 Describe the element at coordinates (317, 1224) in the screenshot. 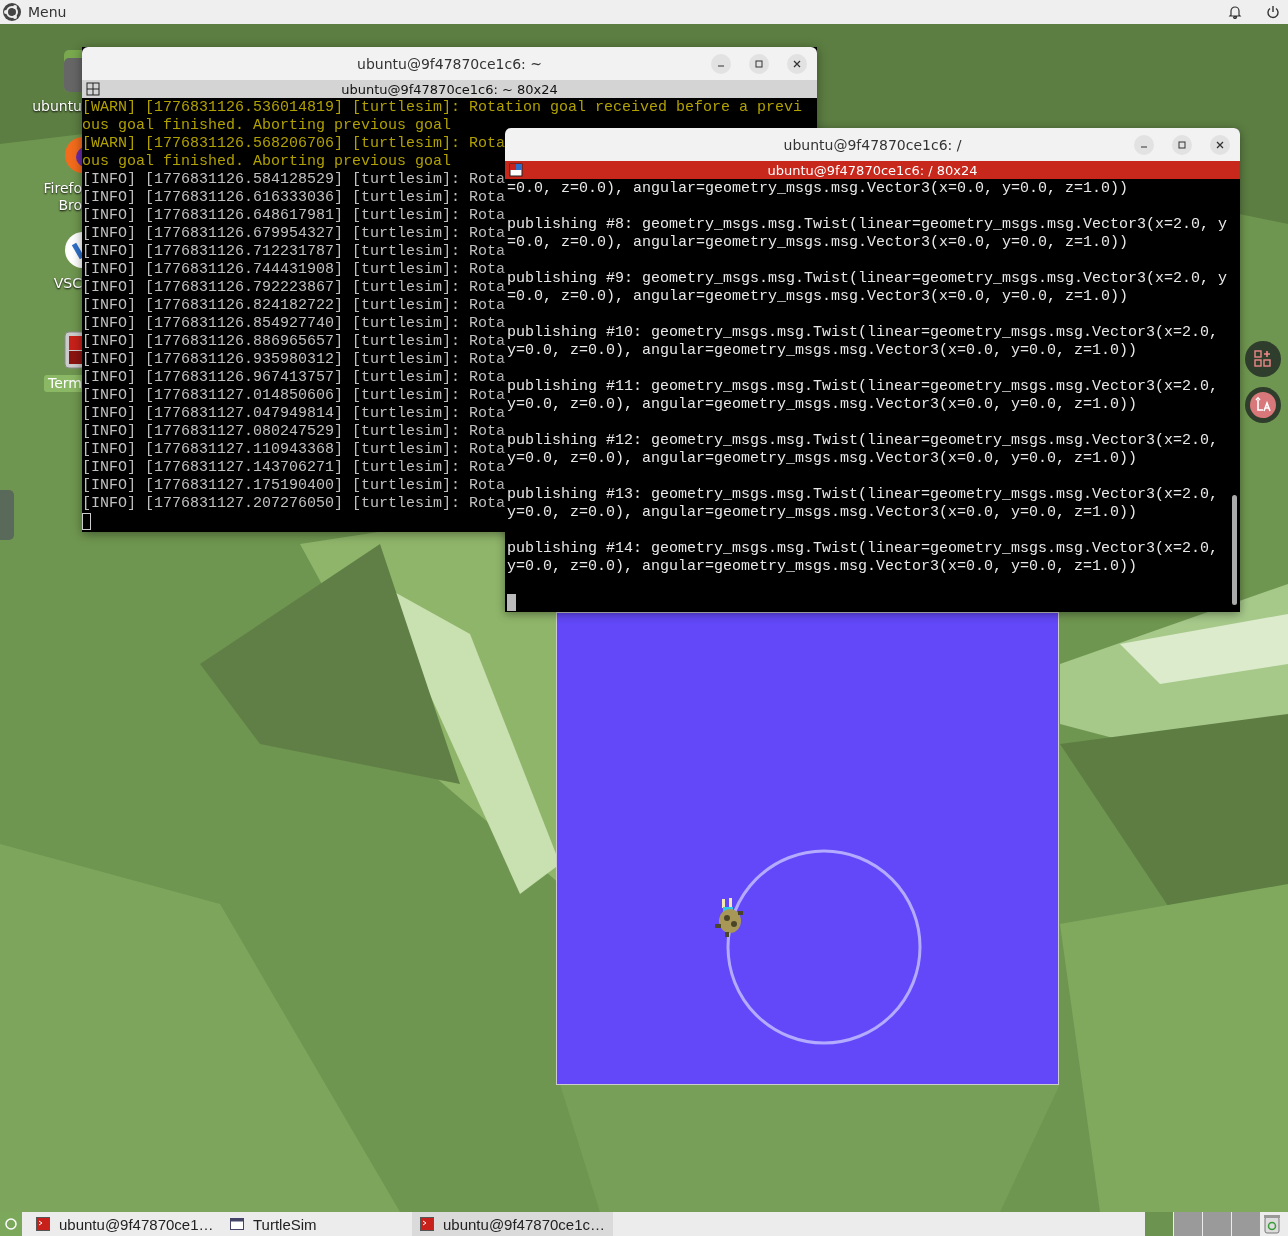

I see `taskbar-item: TurtleSim` at that location.